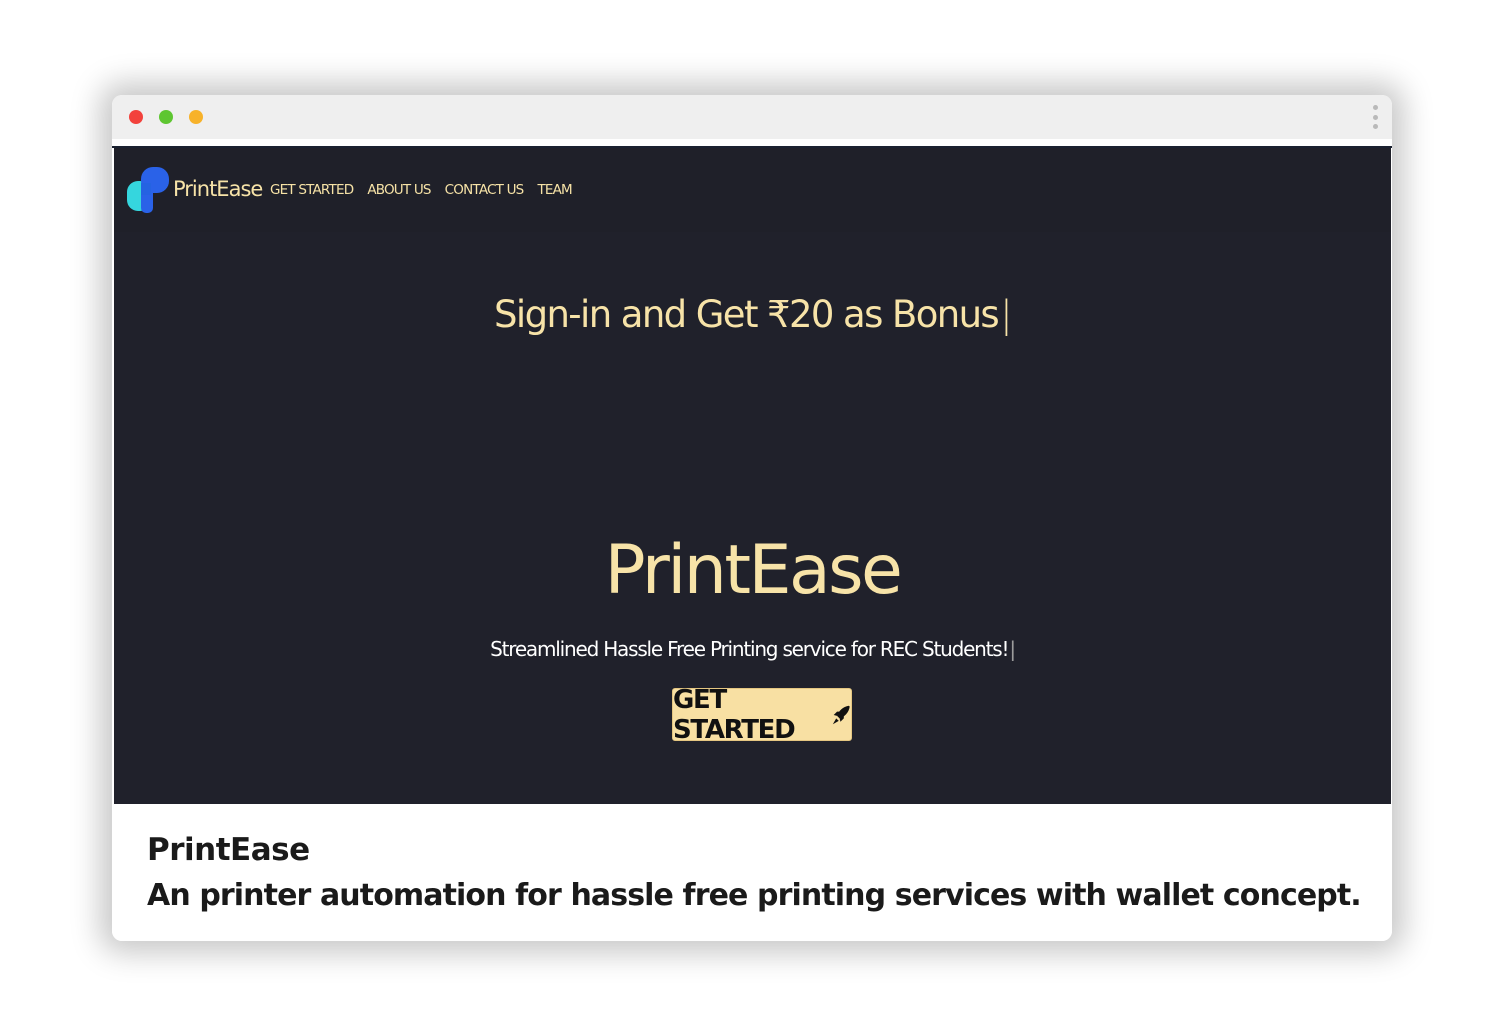  I want to click on browser-titlebar, so click(752, 117).